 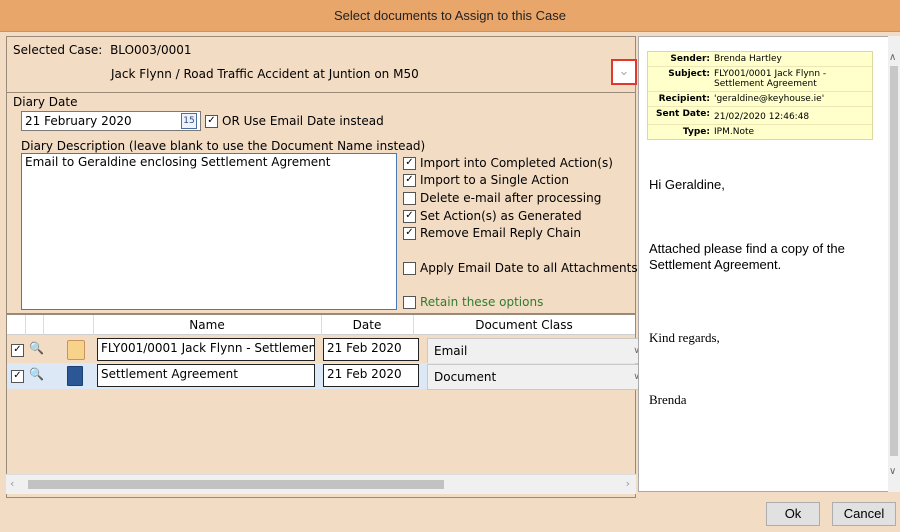 I want to click on use-email-date-checkbox: ✓ OR Use Email Date instead, so click(x=294, y=121).